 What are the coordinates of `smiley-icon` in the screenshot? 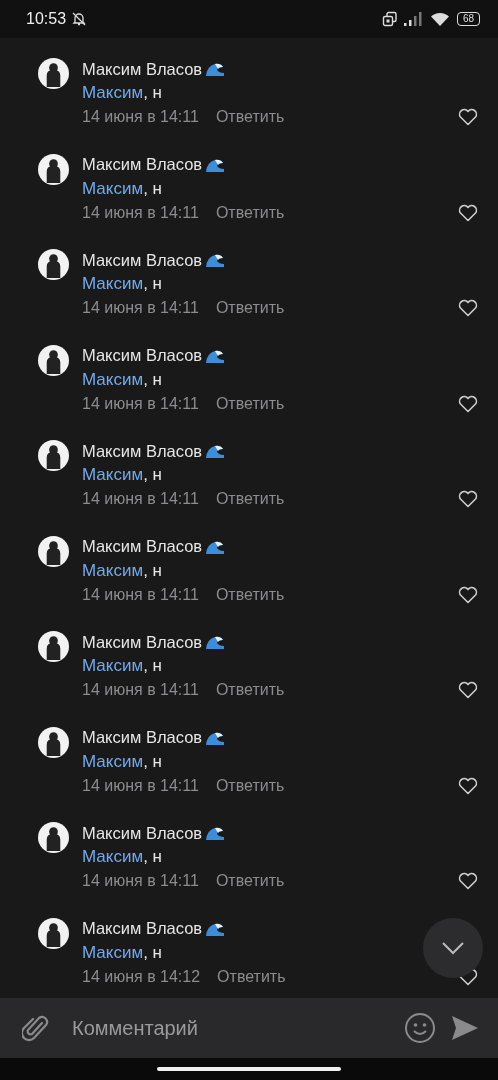 It's located at (420, 1028).